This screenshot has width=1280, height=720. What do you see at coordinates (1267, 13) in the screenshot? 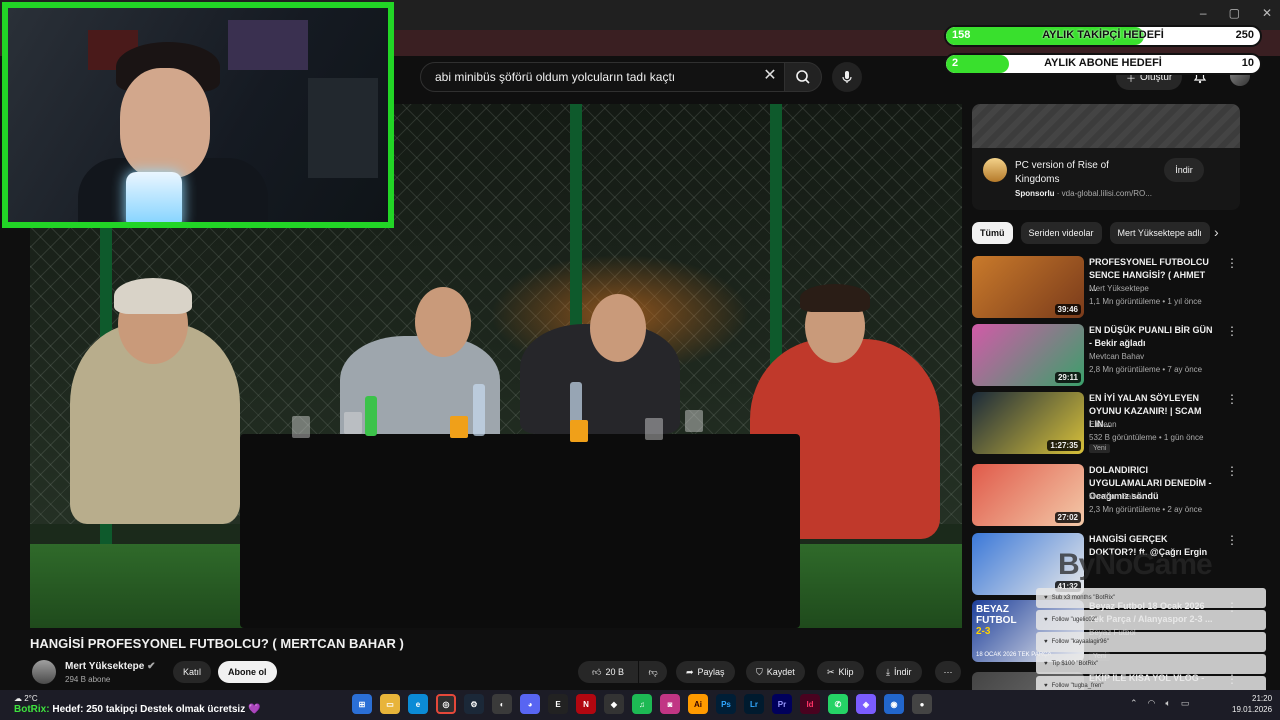
I see `close-button: ✕` at bounding box center [1267, 13].